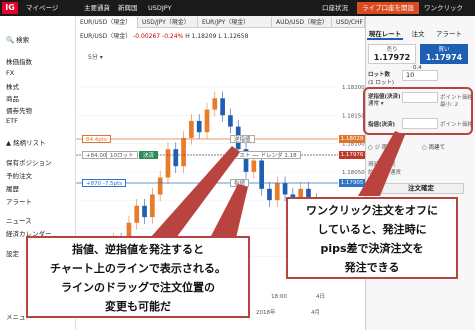  What do you see at coordinates (381, 163) in the screenshot?
I see `arrow-right` at bounding box center [381, 163].